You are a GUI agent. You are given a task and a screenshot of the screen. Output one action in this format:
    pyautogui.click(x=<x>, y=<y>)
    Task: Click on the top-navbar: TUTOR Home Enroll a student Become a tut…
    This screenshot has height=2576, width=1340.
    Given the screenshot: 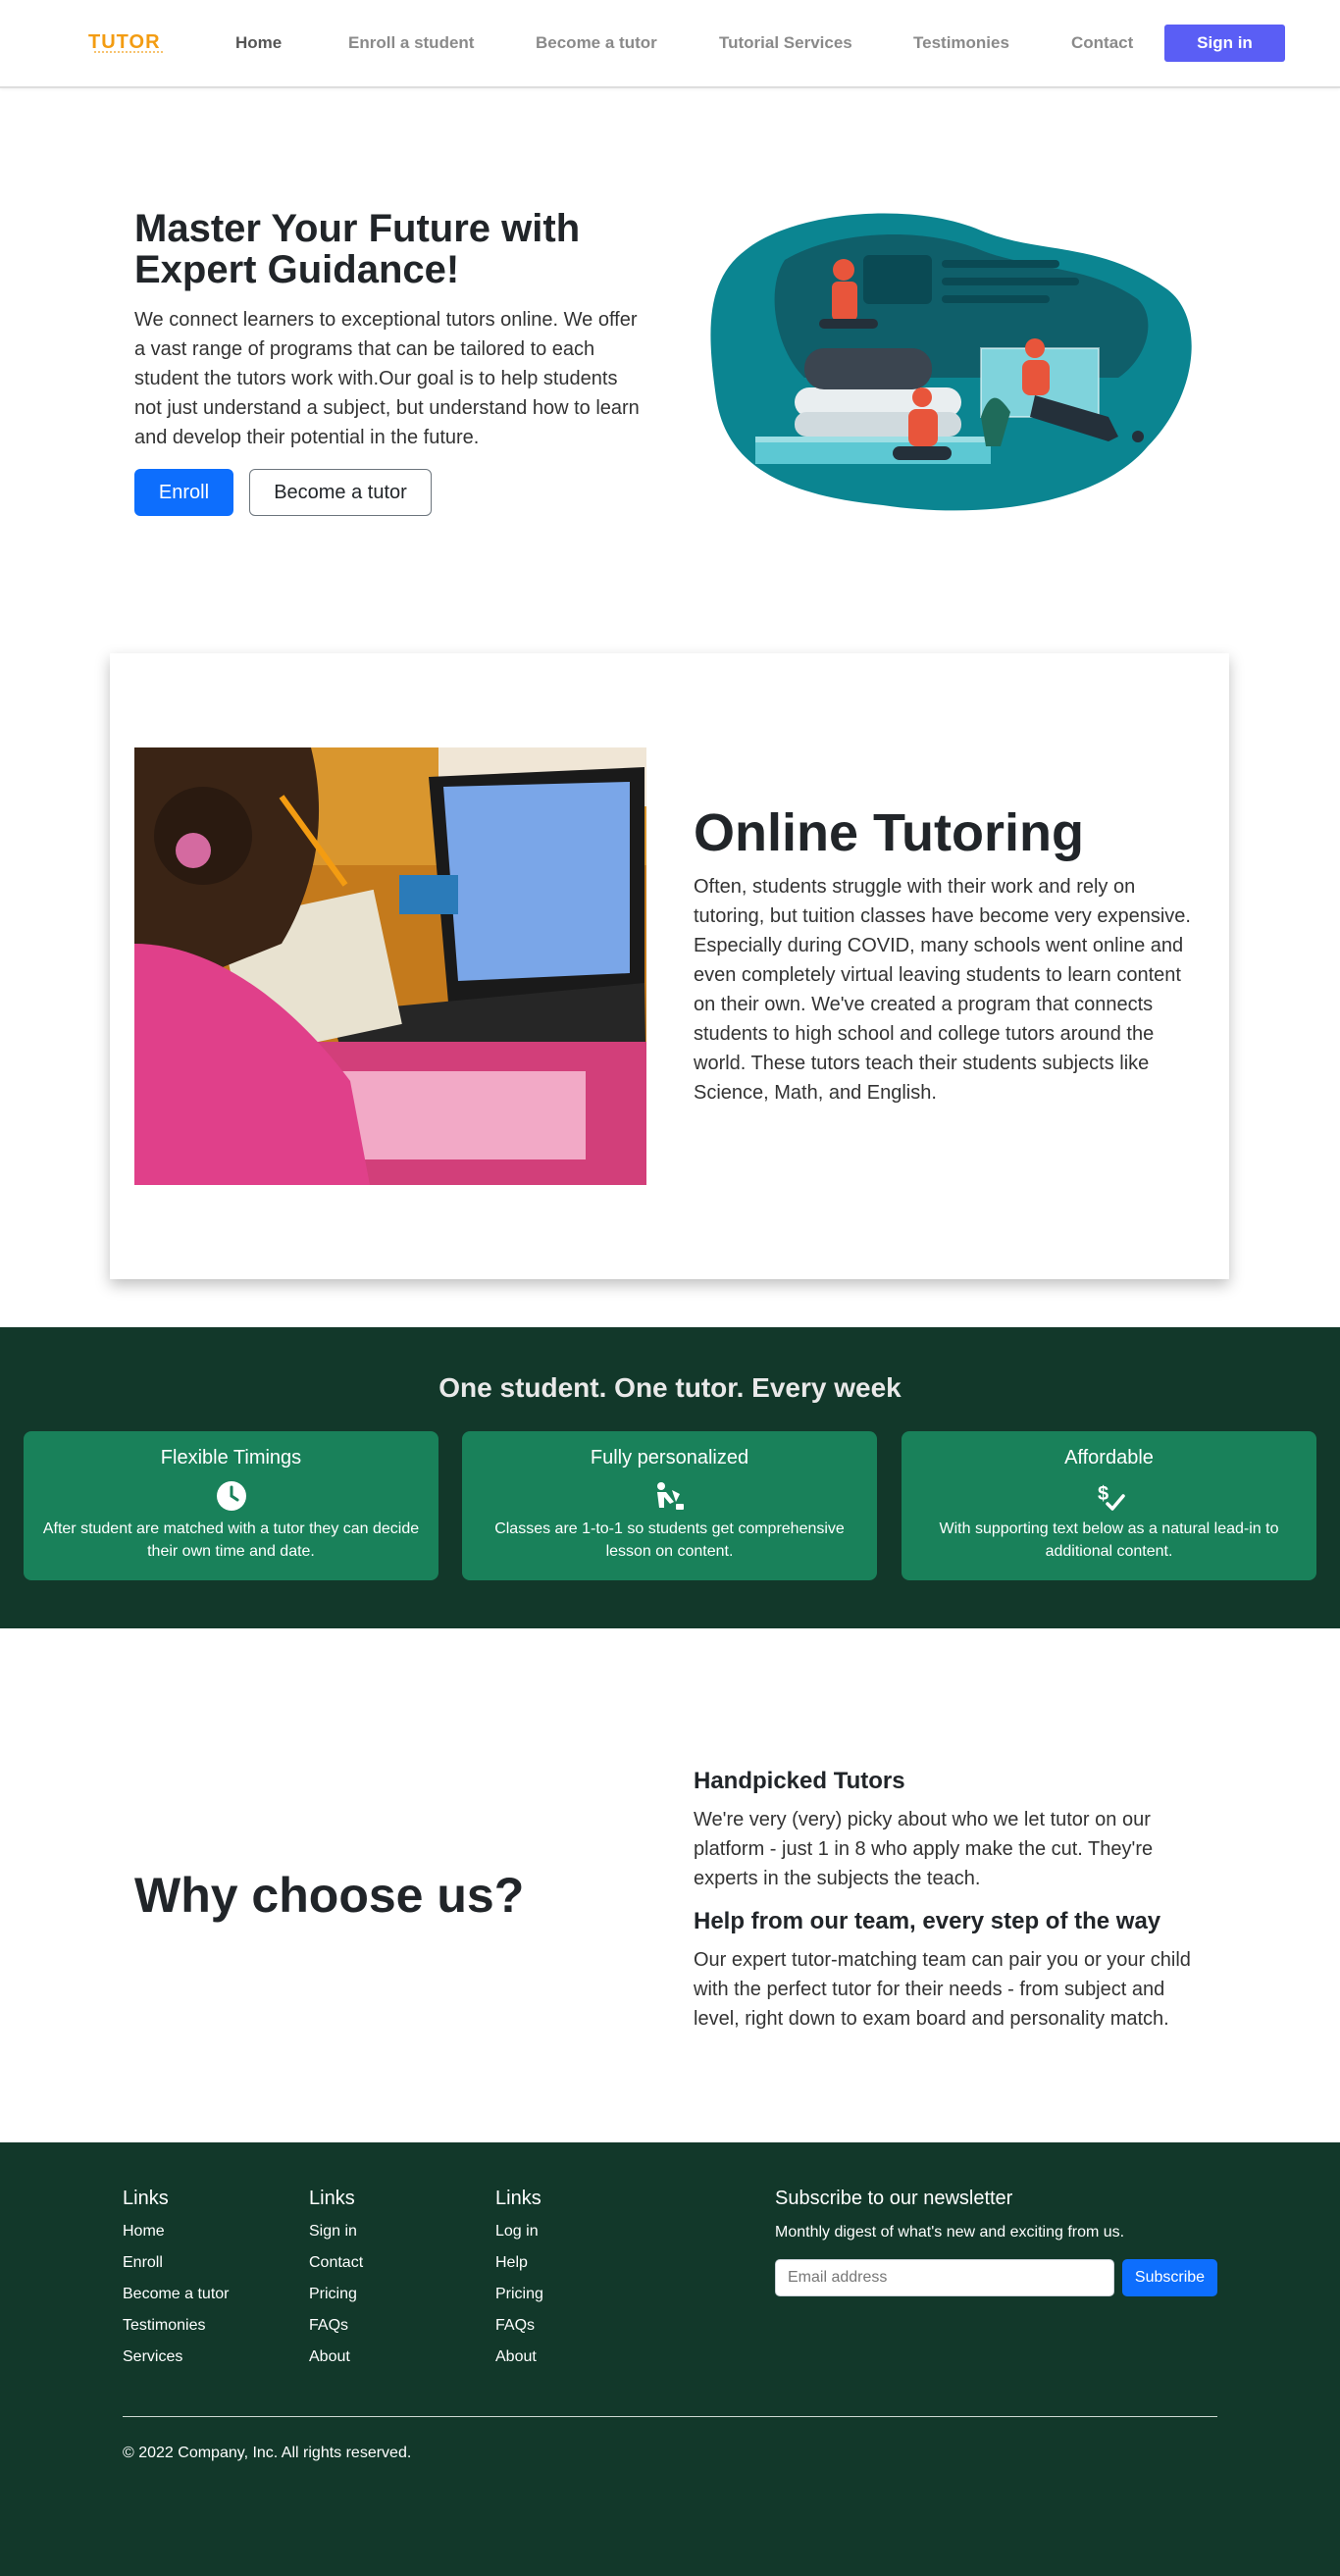 What is the action you would take?
    pyautogui.click(x=670, y=44)
    